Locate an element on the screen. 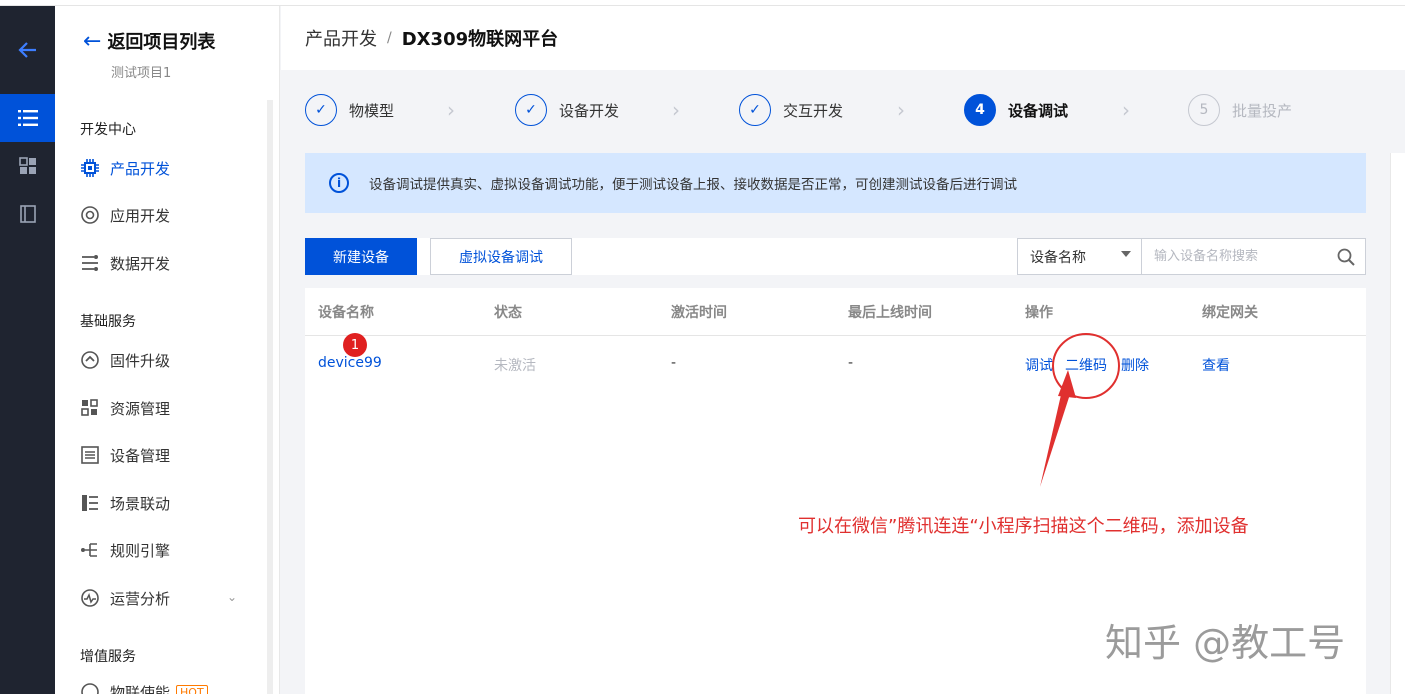 This screenshot has height=694, width=1405. hot-badge: HOT is located at coordinates (192, 689).